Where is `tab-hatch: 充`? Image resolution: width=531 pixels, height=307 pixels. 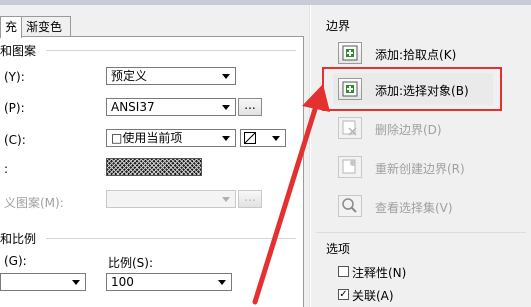 tab-hatch: 充 is located at coordinates (11, 27).